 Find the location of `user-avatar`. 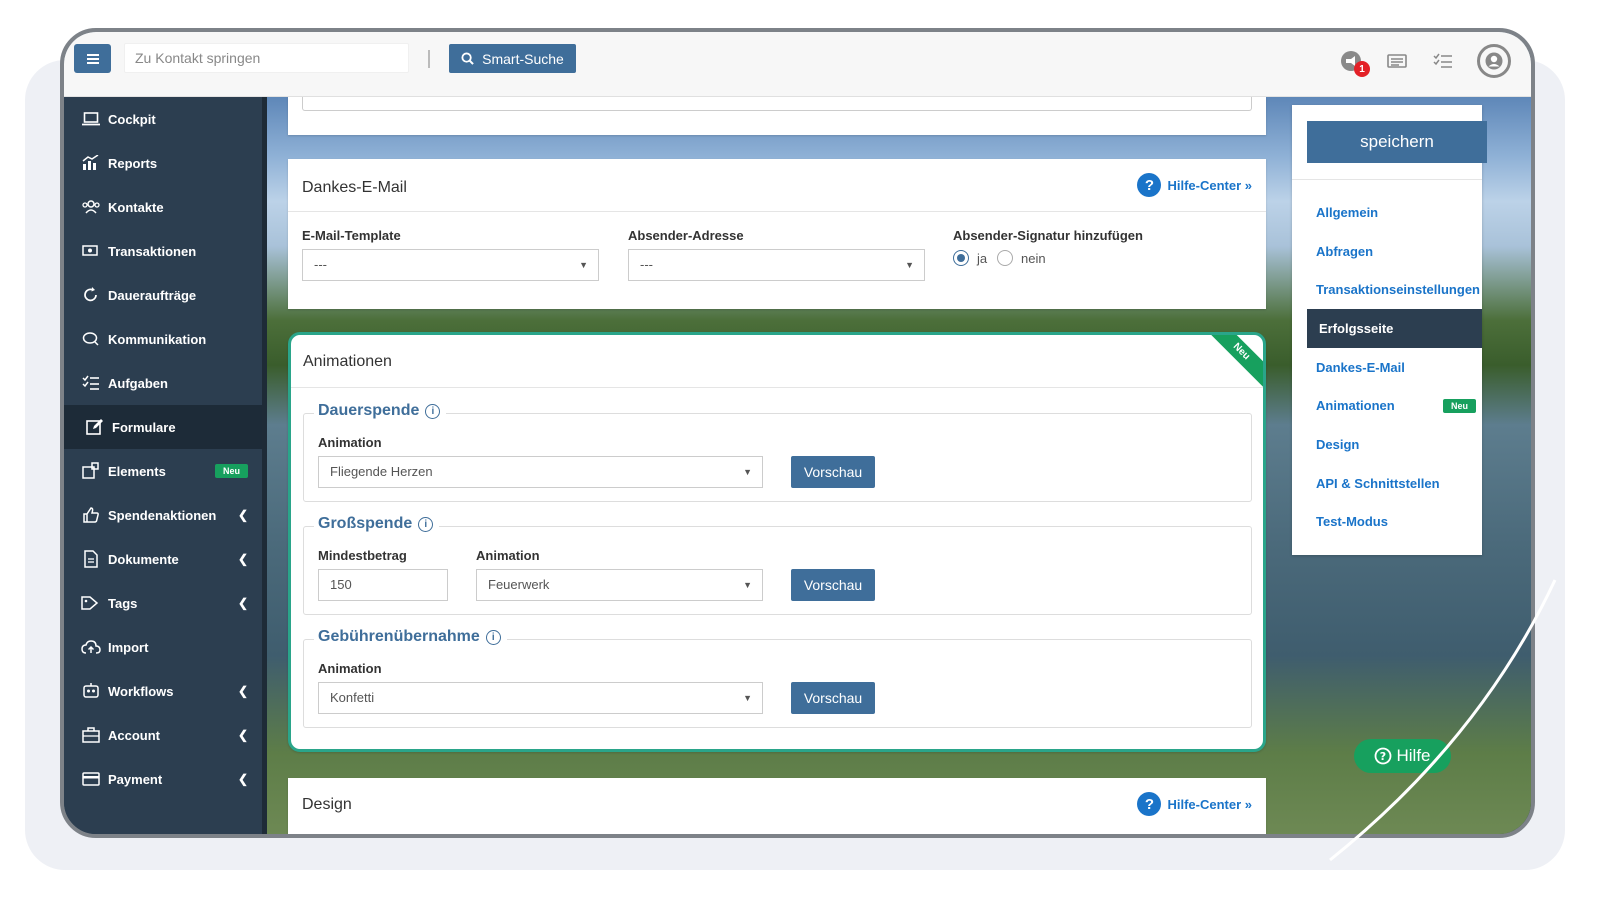

user-avatar is located at coordinates (1494, 61).